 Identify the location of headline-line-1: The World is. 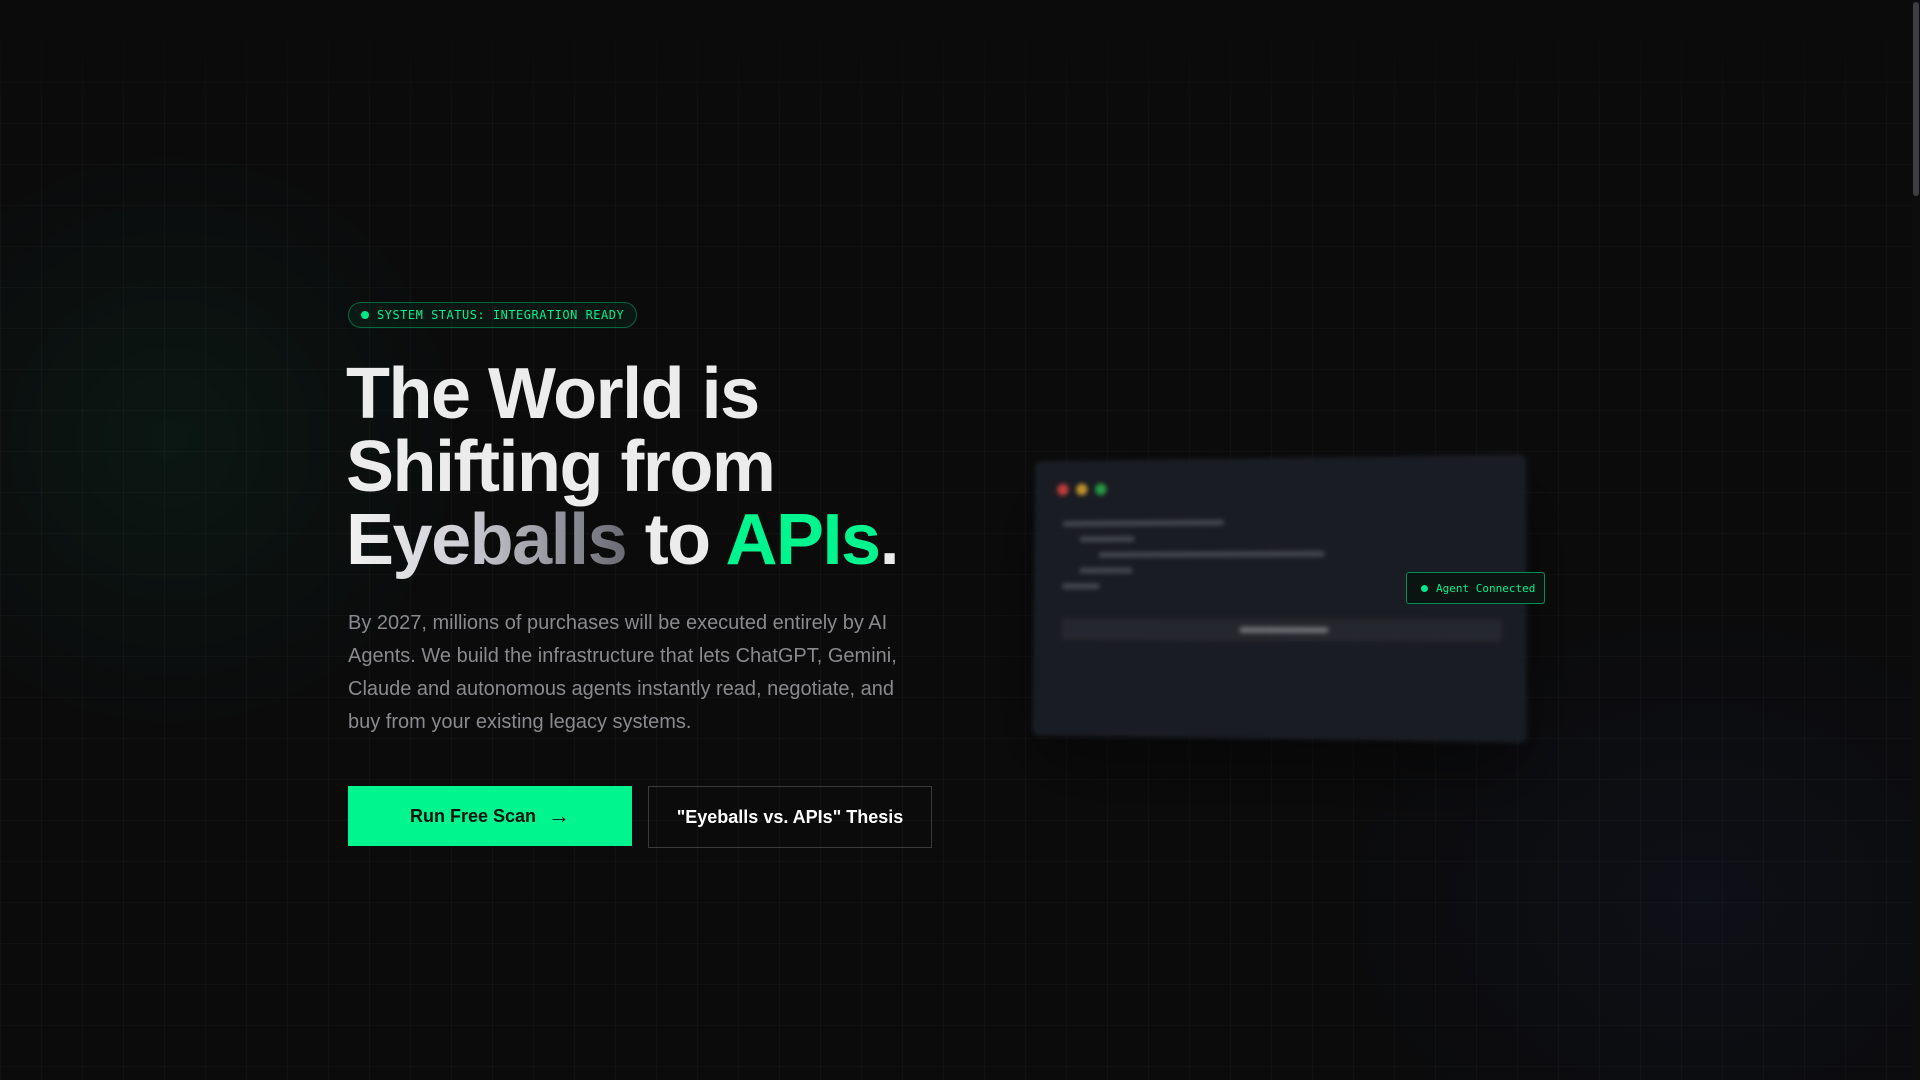
(553, 394).